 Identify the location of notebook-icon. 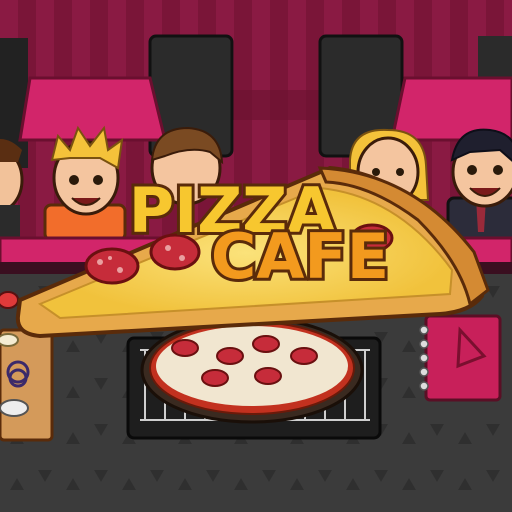
(460, 358).